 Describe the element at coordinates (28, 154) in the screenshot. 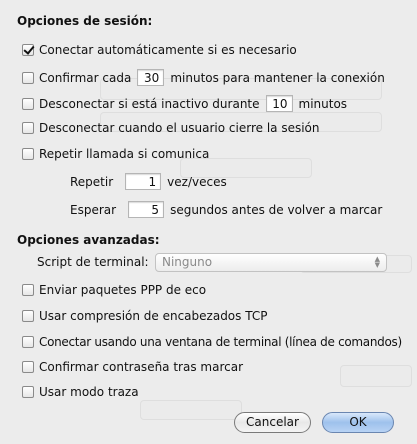

I see `redial-checkbox` at that location.